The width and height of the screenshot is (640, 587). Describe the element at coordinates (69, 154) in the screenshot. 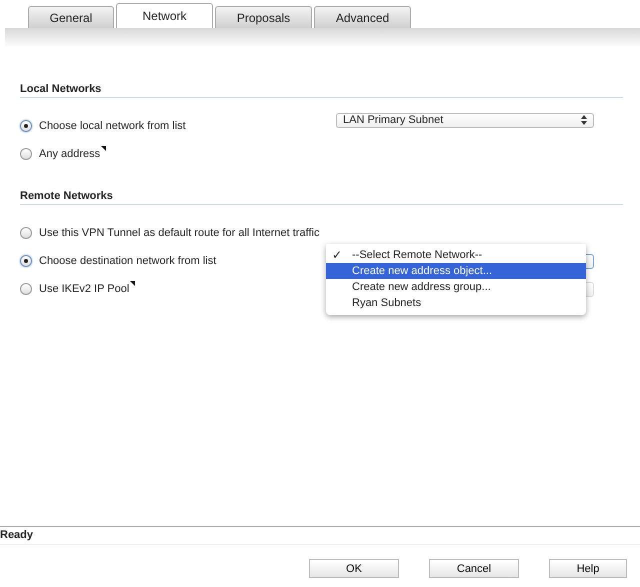

I see `option-label: Any address` at that location.